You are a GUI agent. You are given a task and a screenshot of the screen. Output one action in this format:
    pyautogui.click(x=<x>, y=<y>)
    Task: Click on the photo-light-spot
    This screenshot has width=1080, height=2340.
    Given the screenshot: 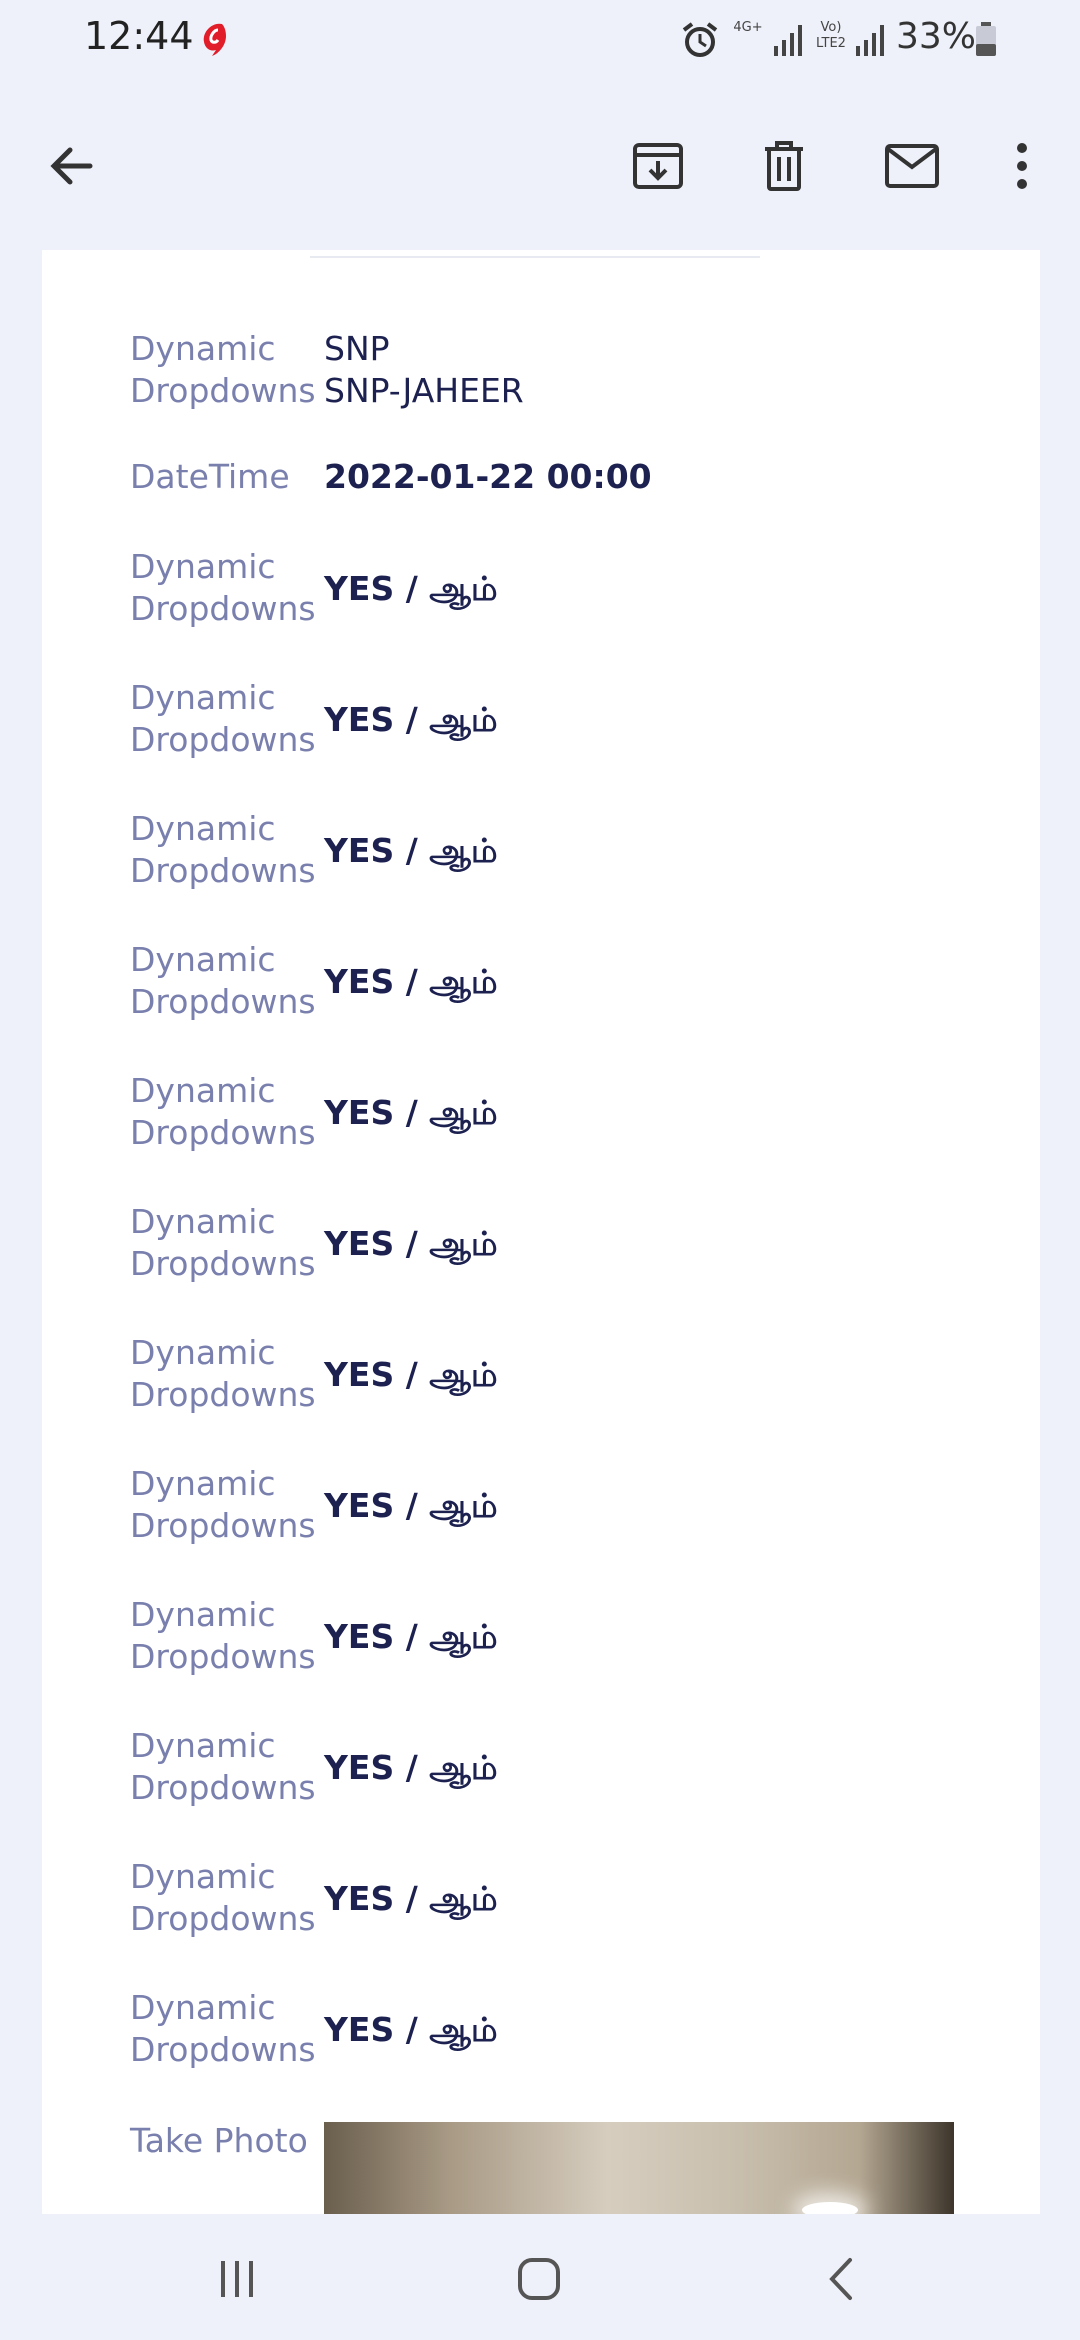 What is the action you would take?
    pyautogui.click(x=830, y=2208)
    